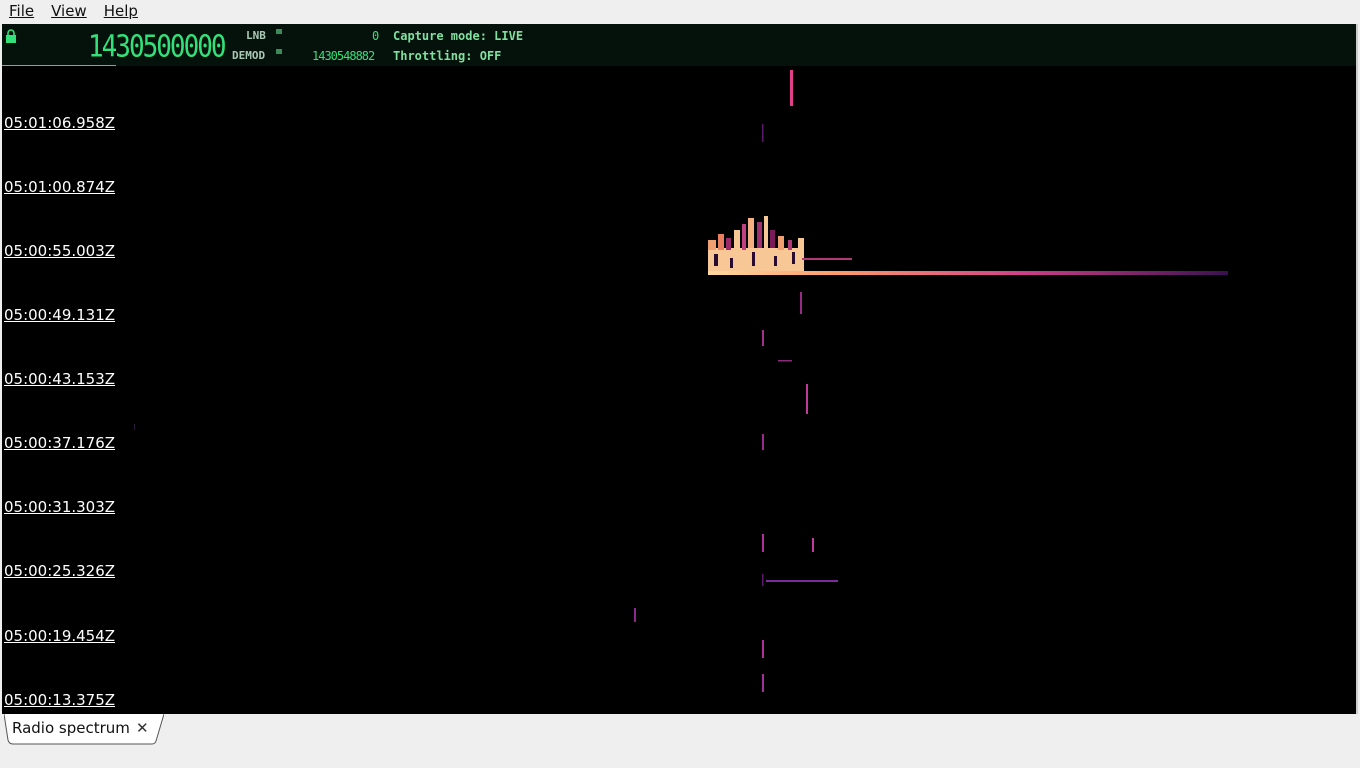 The width and height of the screenshot is (1360, 768). What do you see at coordinates (447, 56) in the screenshot?
I see `throttling-status: Throttling: OFF` at bounding box center [447, 56].